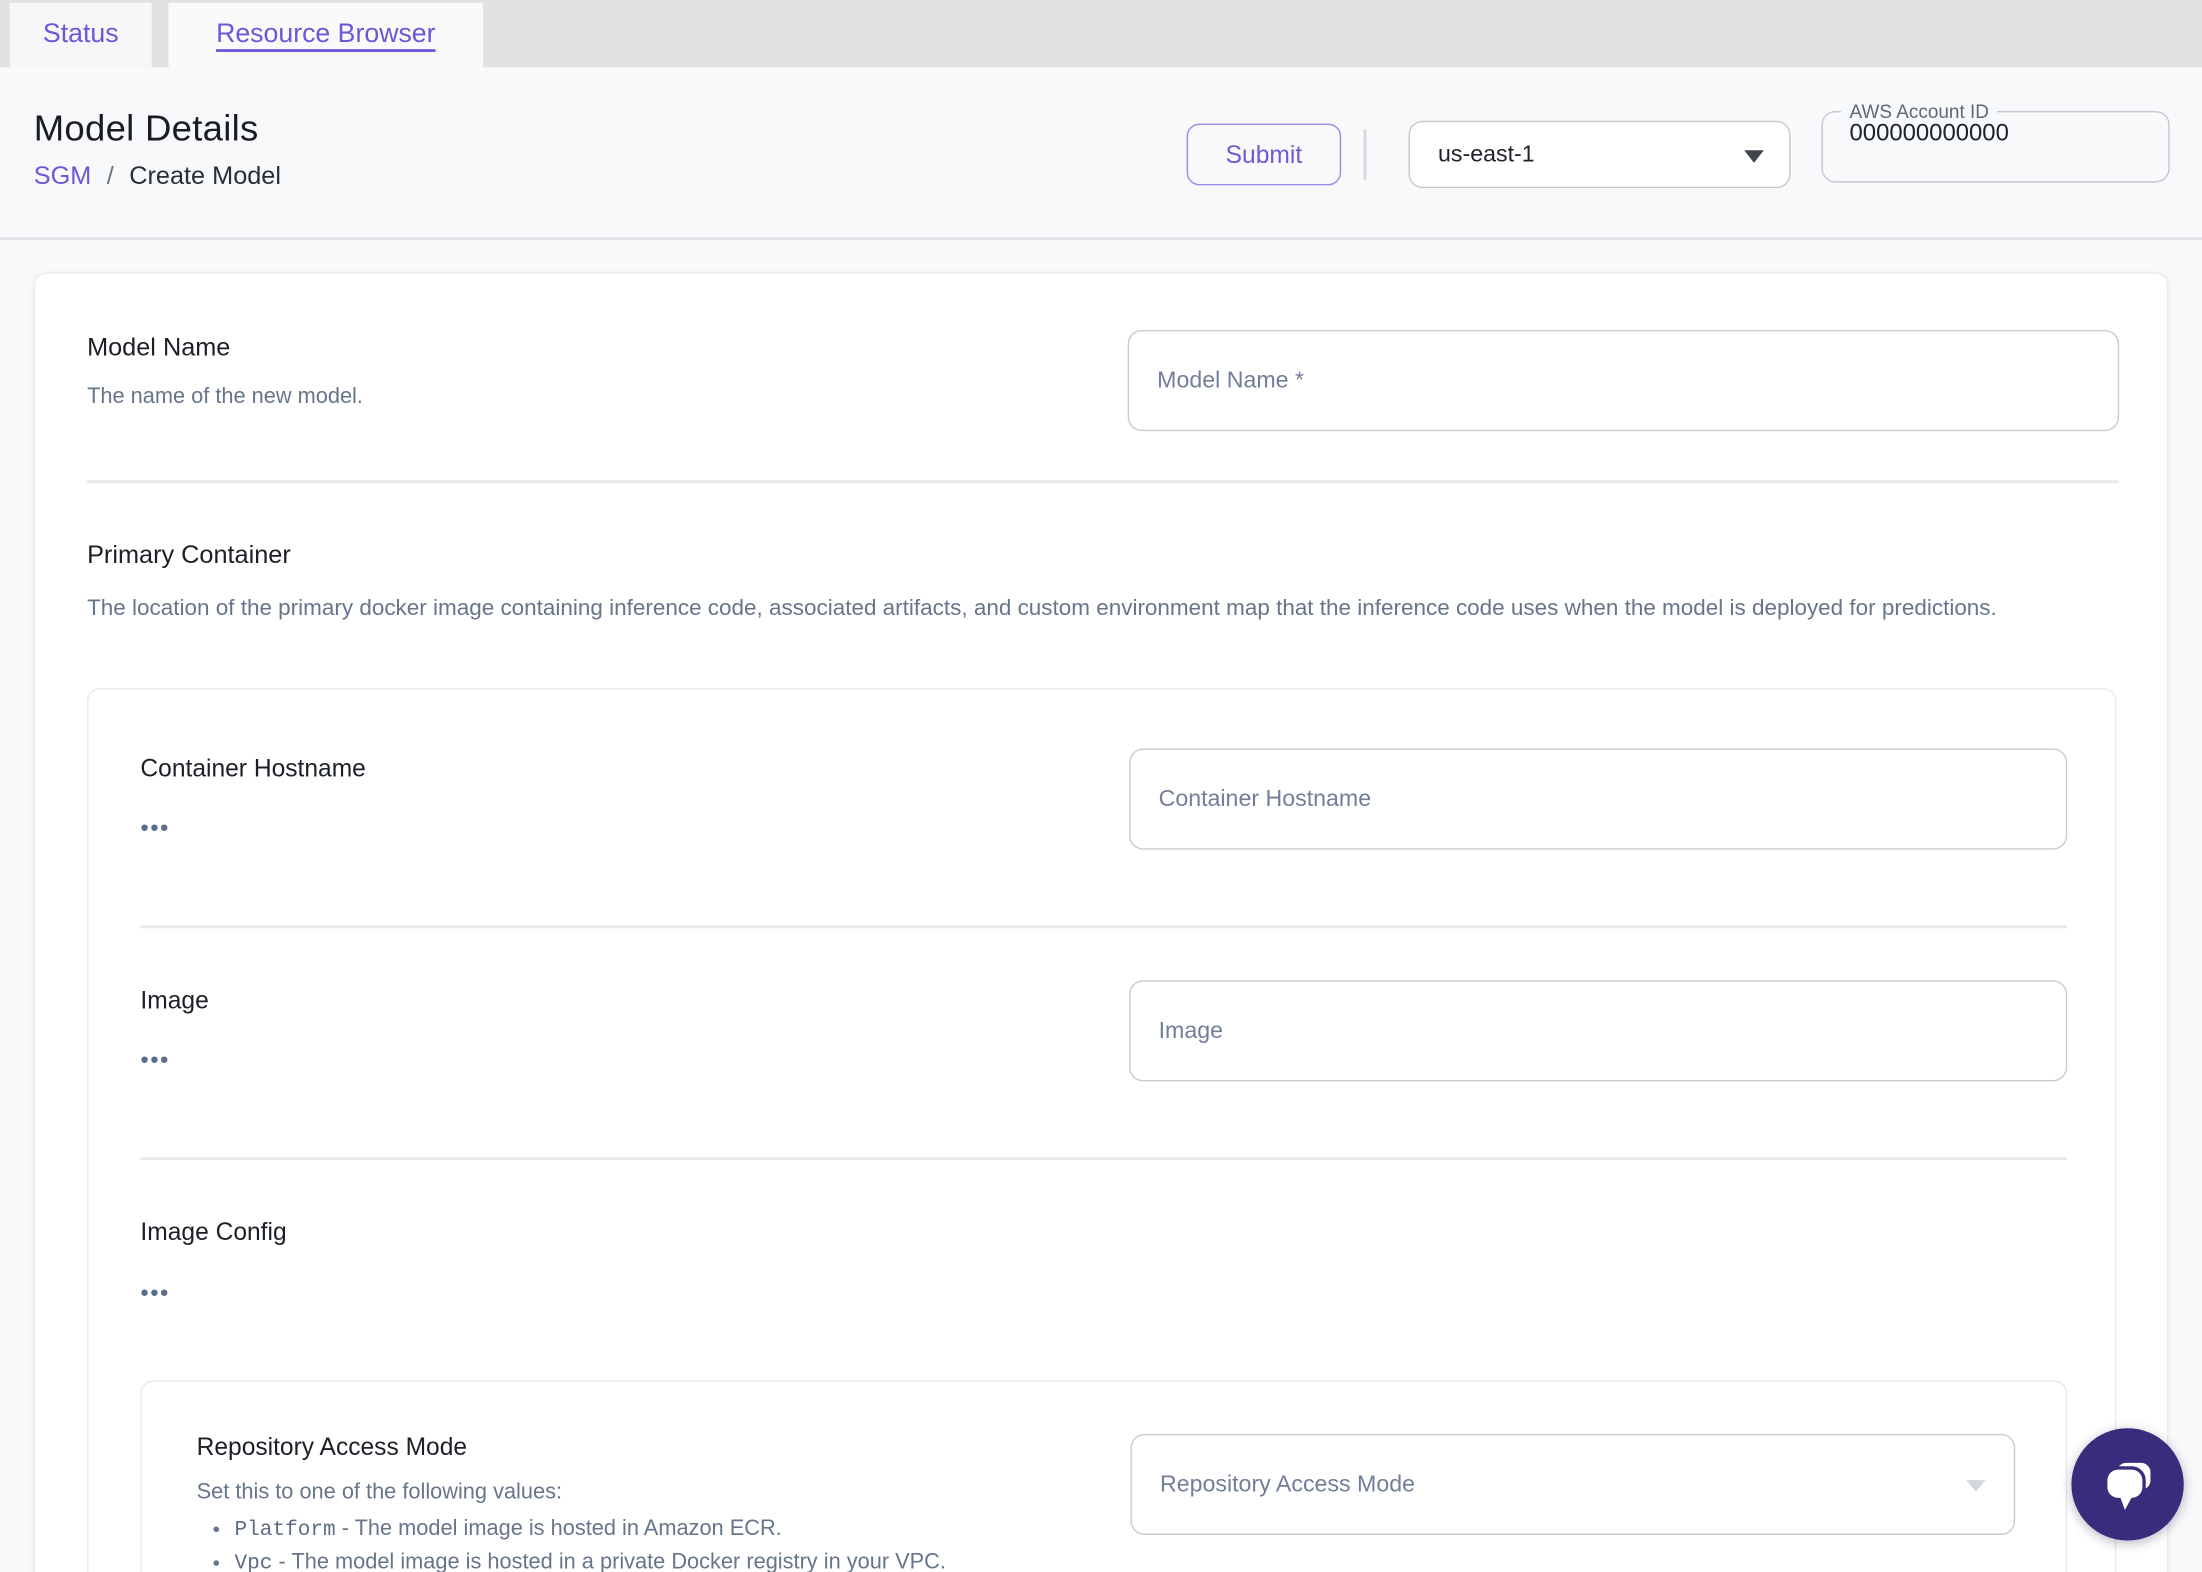  Describe the element at coordinates (1486, 154) in the screenshot. I see `region-select-value: us-east-1` at that location.